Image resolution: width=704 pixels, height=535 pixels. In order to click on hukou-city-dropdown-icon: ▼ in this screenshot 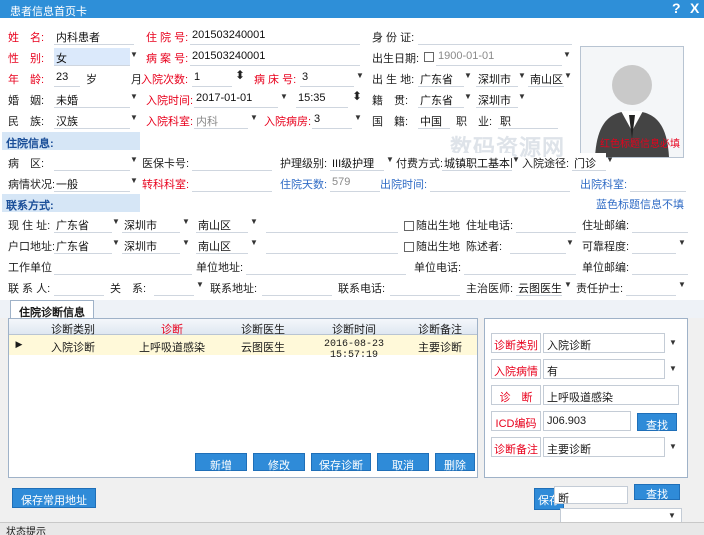, I will do `click(186, 242)`.